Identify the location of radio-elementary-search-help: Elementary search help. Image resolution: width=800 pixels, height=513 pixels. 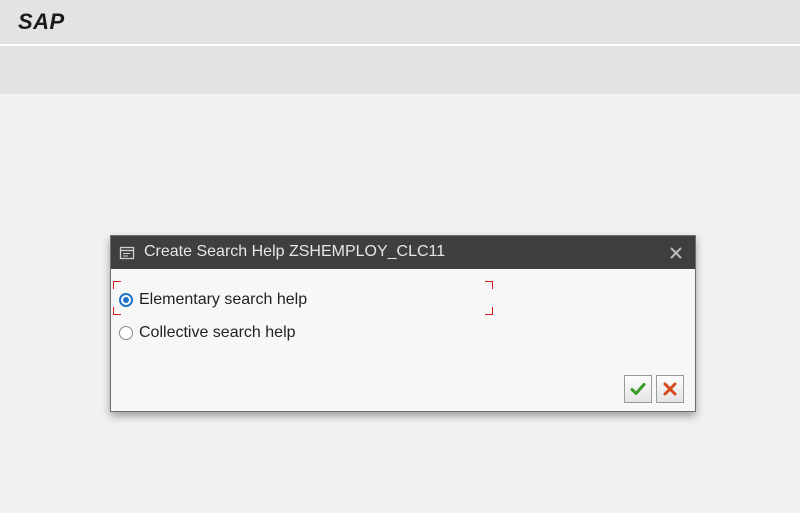
(213, 300).